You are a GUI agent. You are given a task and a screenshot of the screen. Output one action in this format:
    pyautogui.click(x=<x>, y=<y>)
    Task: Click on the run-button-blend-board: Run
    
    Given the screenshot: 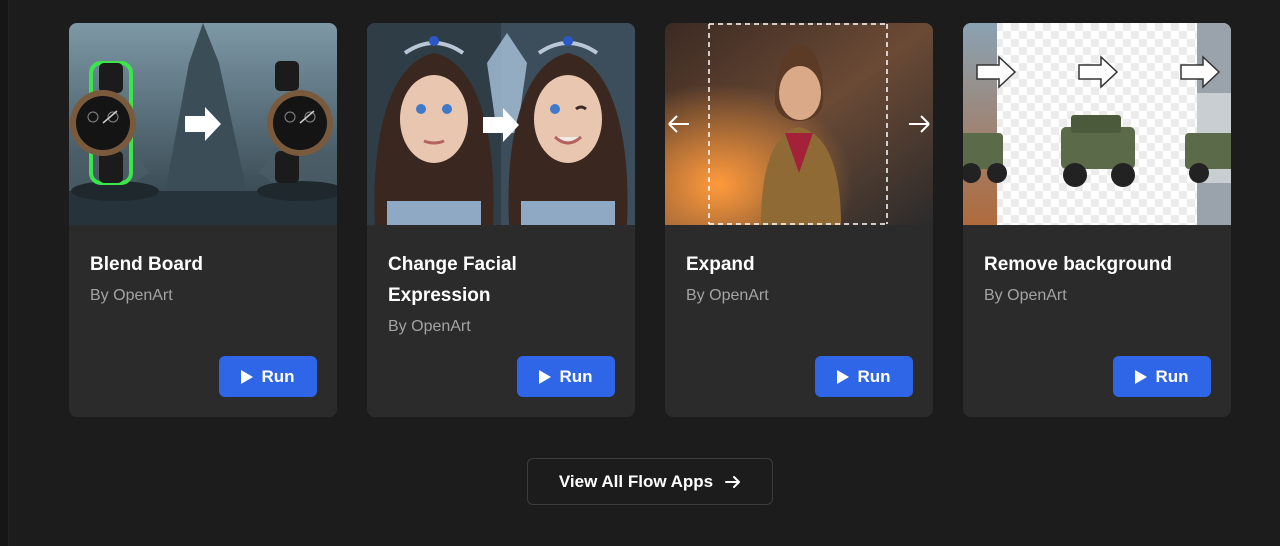 What is the action you would take?
    pyautogui.click(x=268, y=376)
    